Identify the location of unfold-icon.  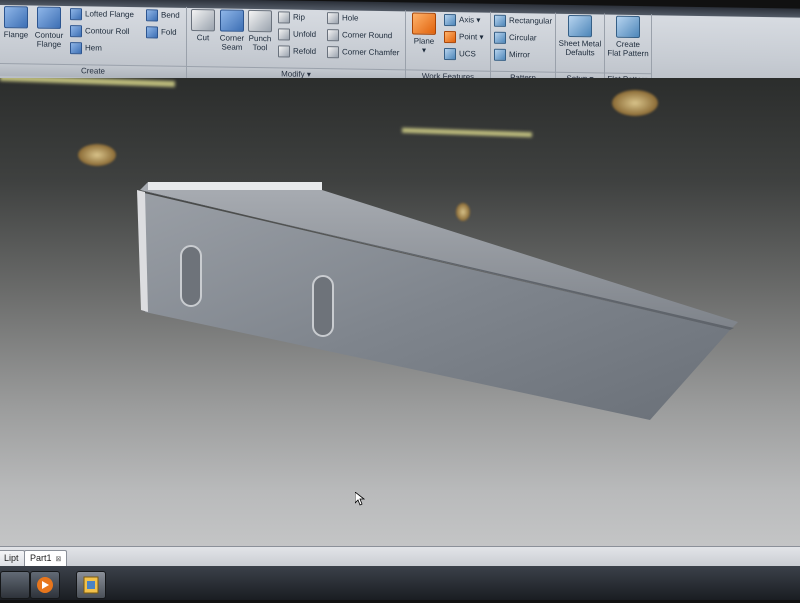
(284, 34).